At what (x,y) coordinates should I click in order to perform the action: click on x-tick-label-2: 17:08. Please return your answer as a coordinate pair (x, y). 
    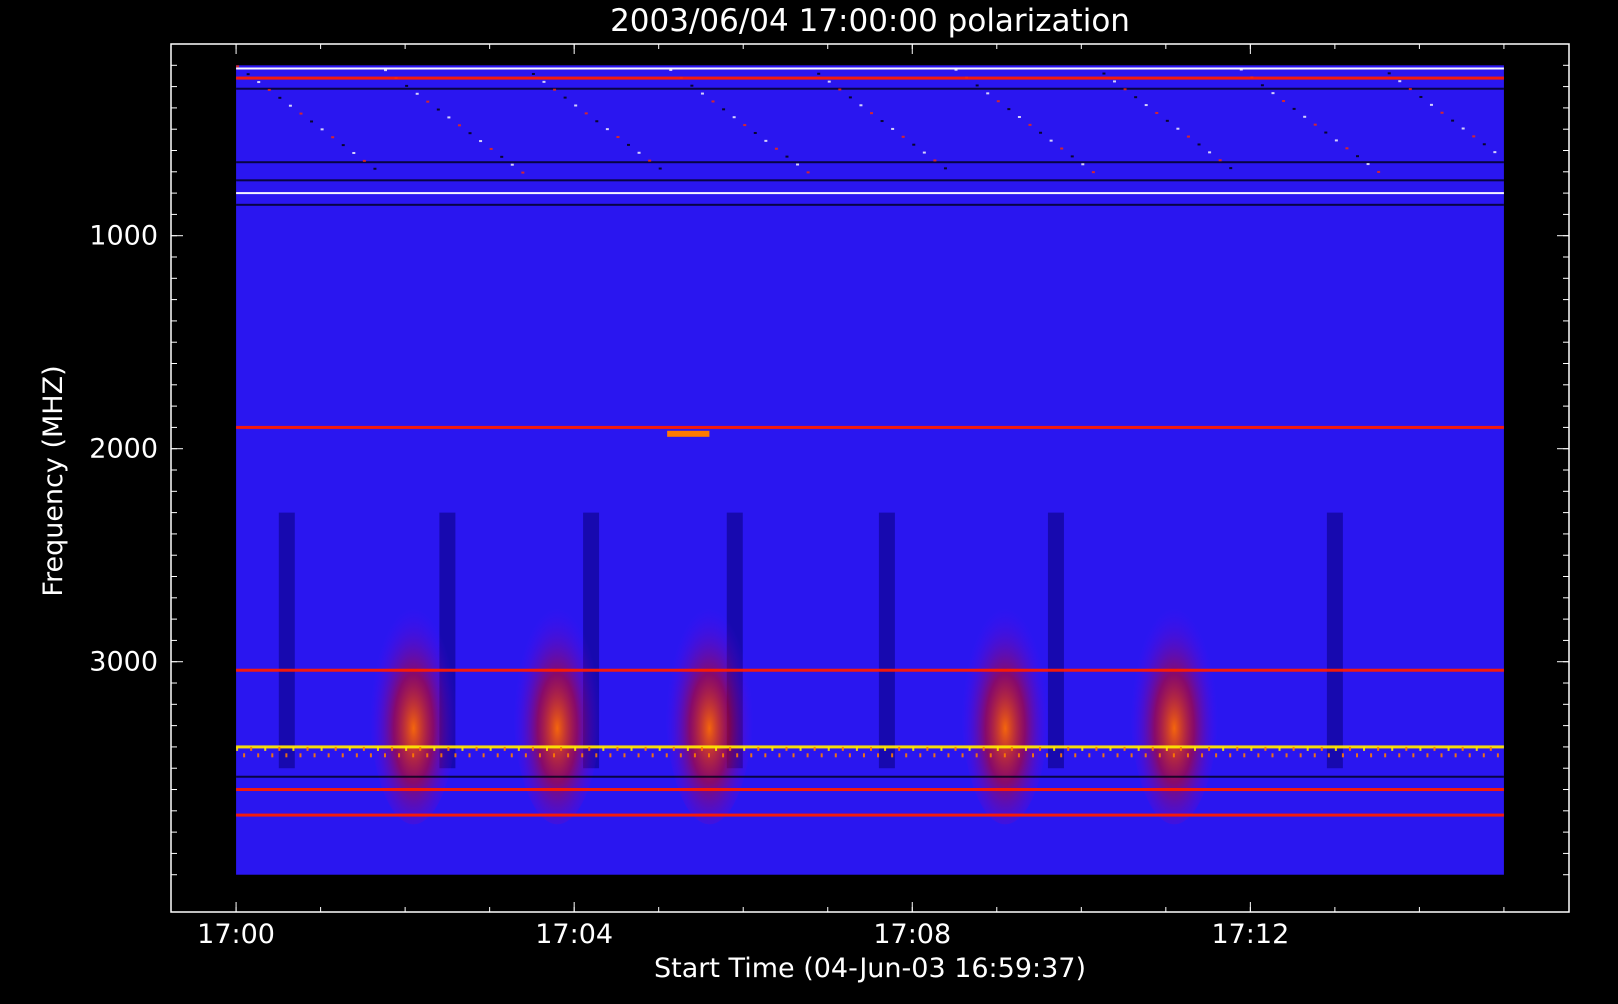
    Looking at the image, I should click on (912, 934).